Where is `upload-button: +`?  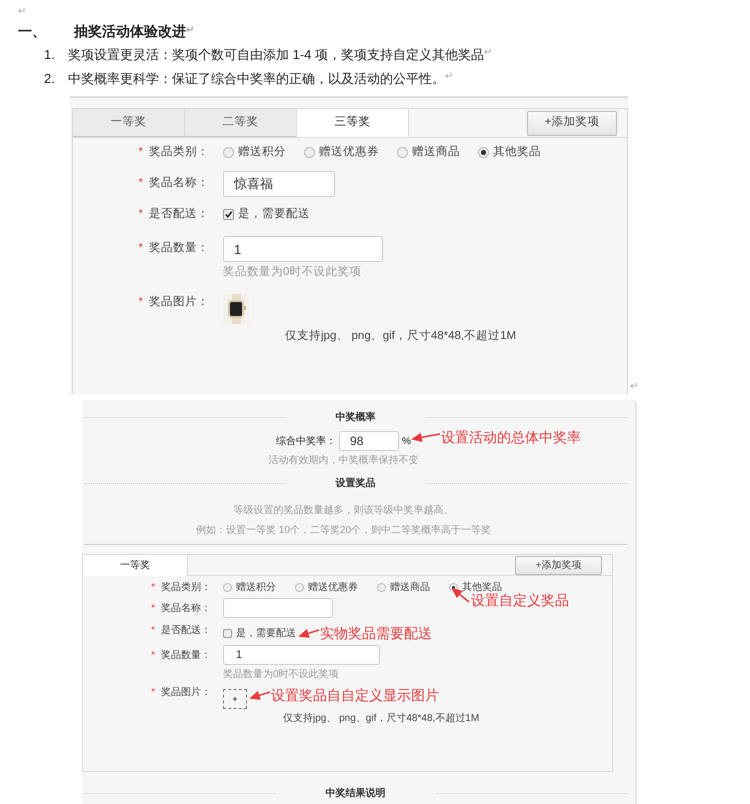
upload-button: + is located at coordinates (235, 699).